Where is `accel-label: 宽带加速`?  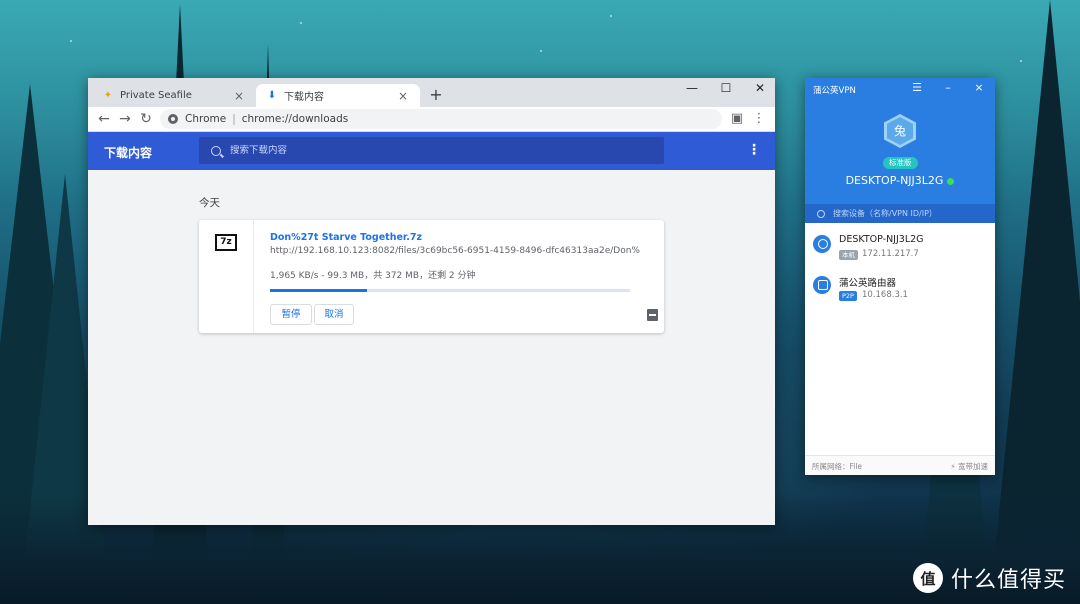 accel-label: 宽带加速 is located at coordinates (973, 466).